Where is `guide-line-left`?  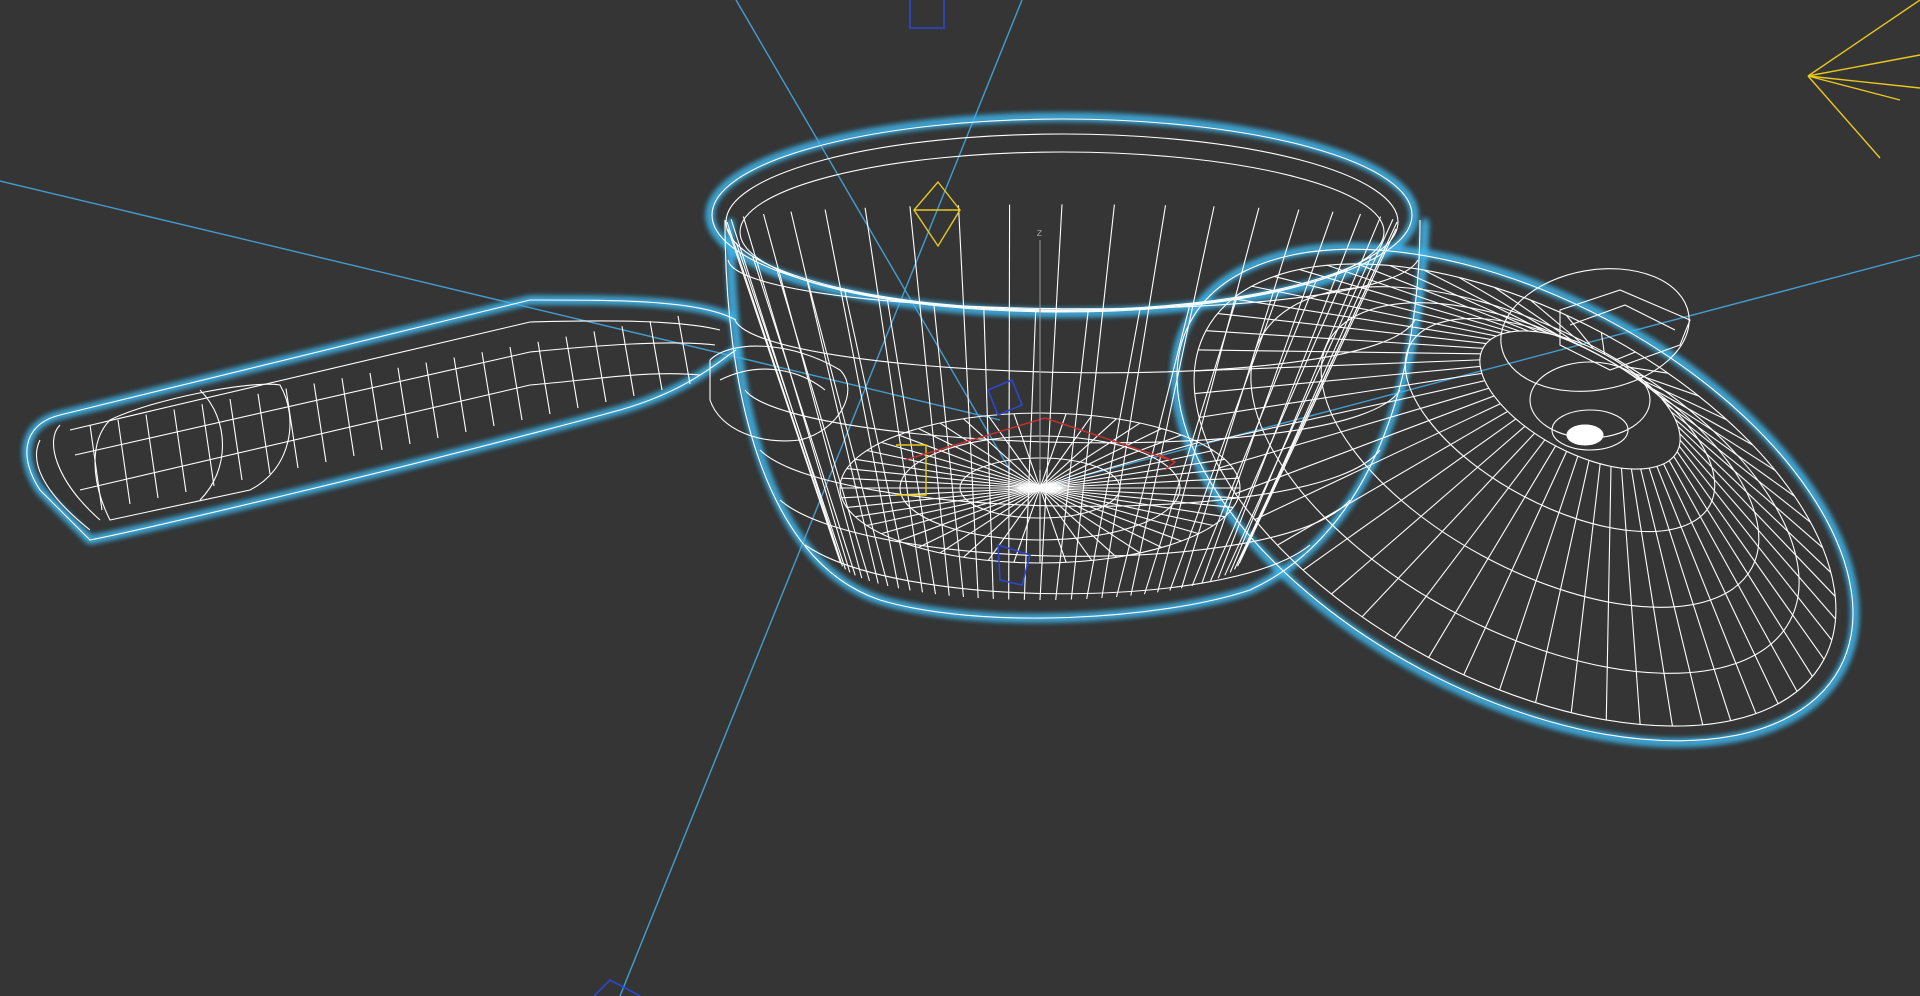 guide-line-left is located at coordinates (500, 300).